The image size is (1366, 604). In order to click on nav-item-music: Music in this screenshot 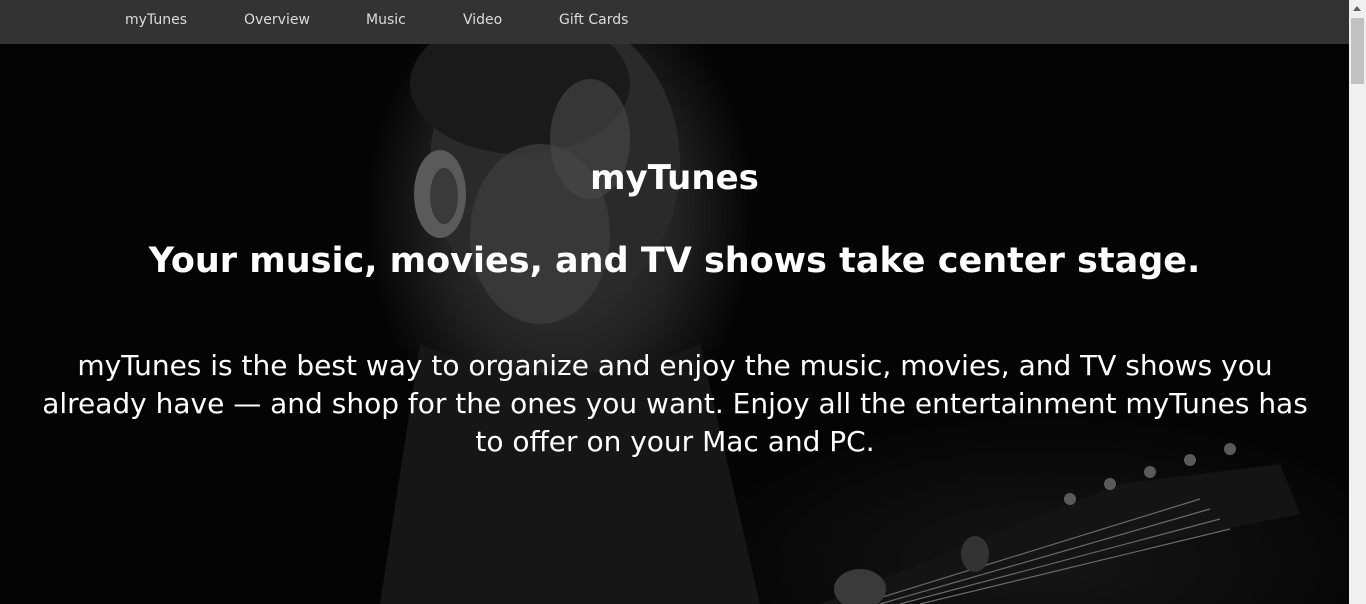, I will do `click(386, 20)`.